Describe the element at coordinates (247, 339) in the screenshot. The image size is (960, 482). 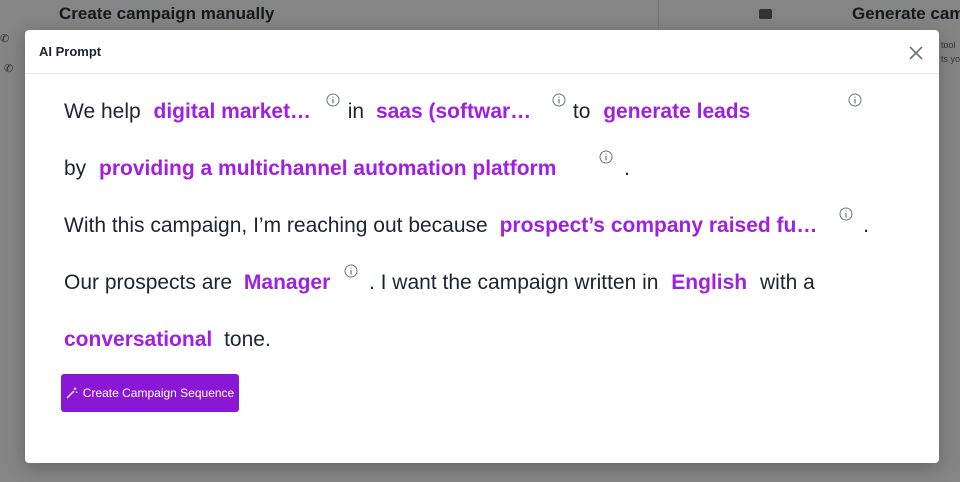
I see `prompt-text: tone.` at that location.